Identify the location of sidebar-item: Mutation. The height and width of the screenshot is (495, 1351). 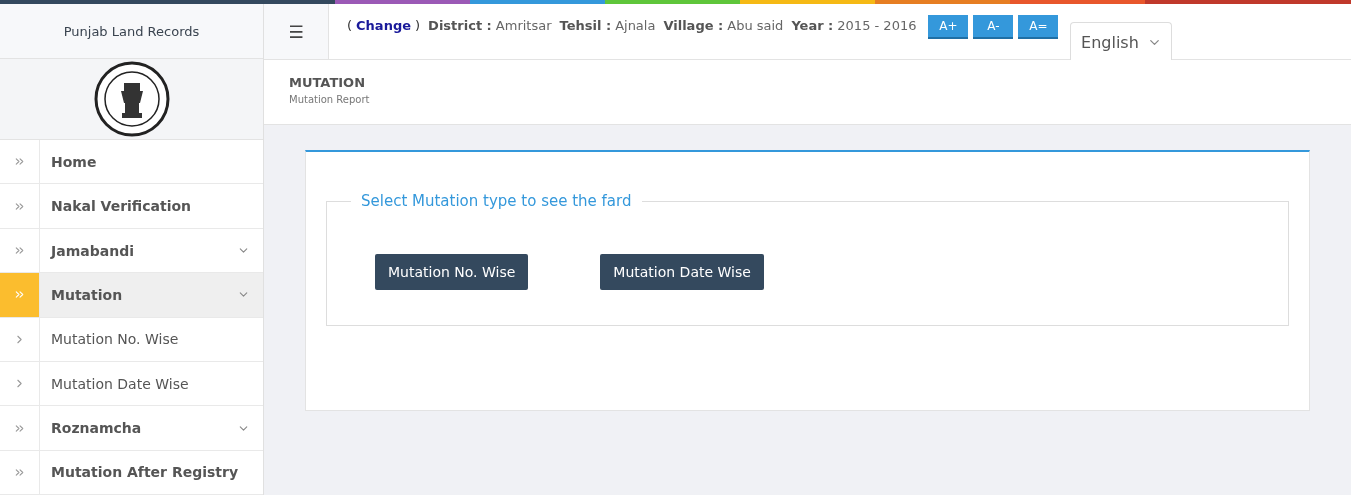
(131, 295).